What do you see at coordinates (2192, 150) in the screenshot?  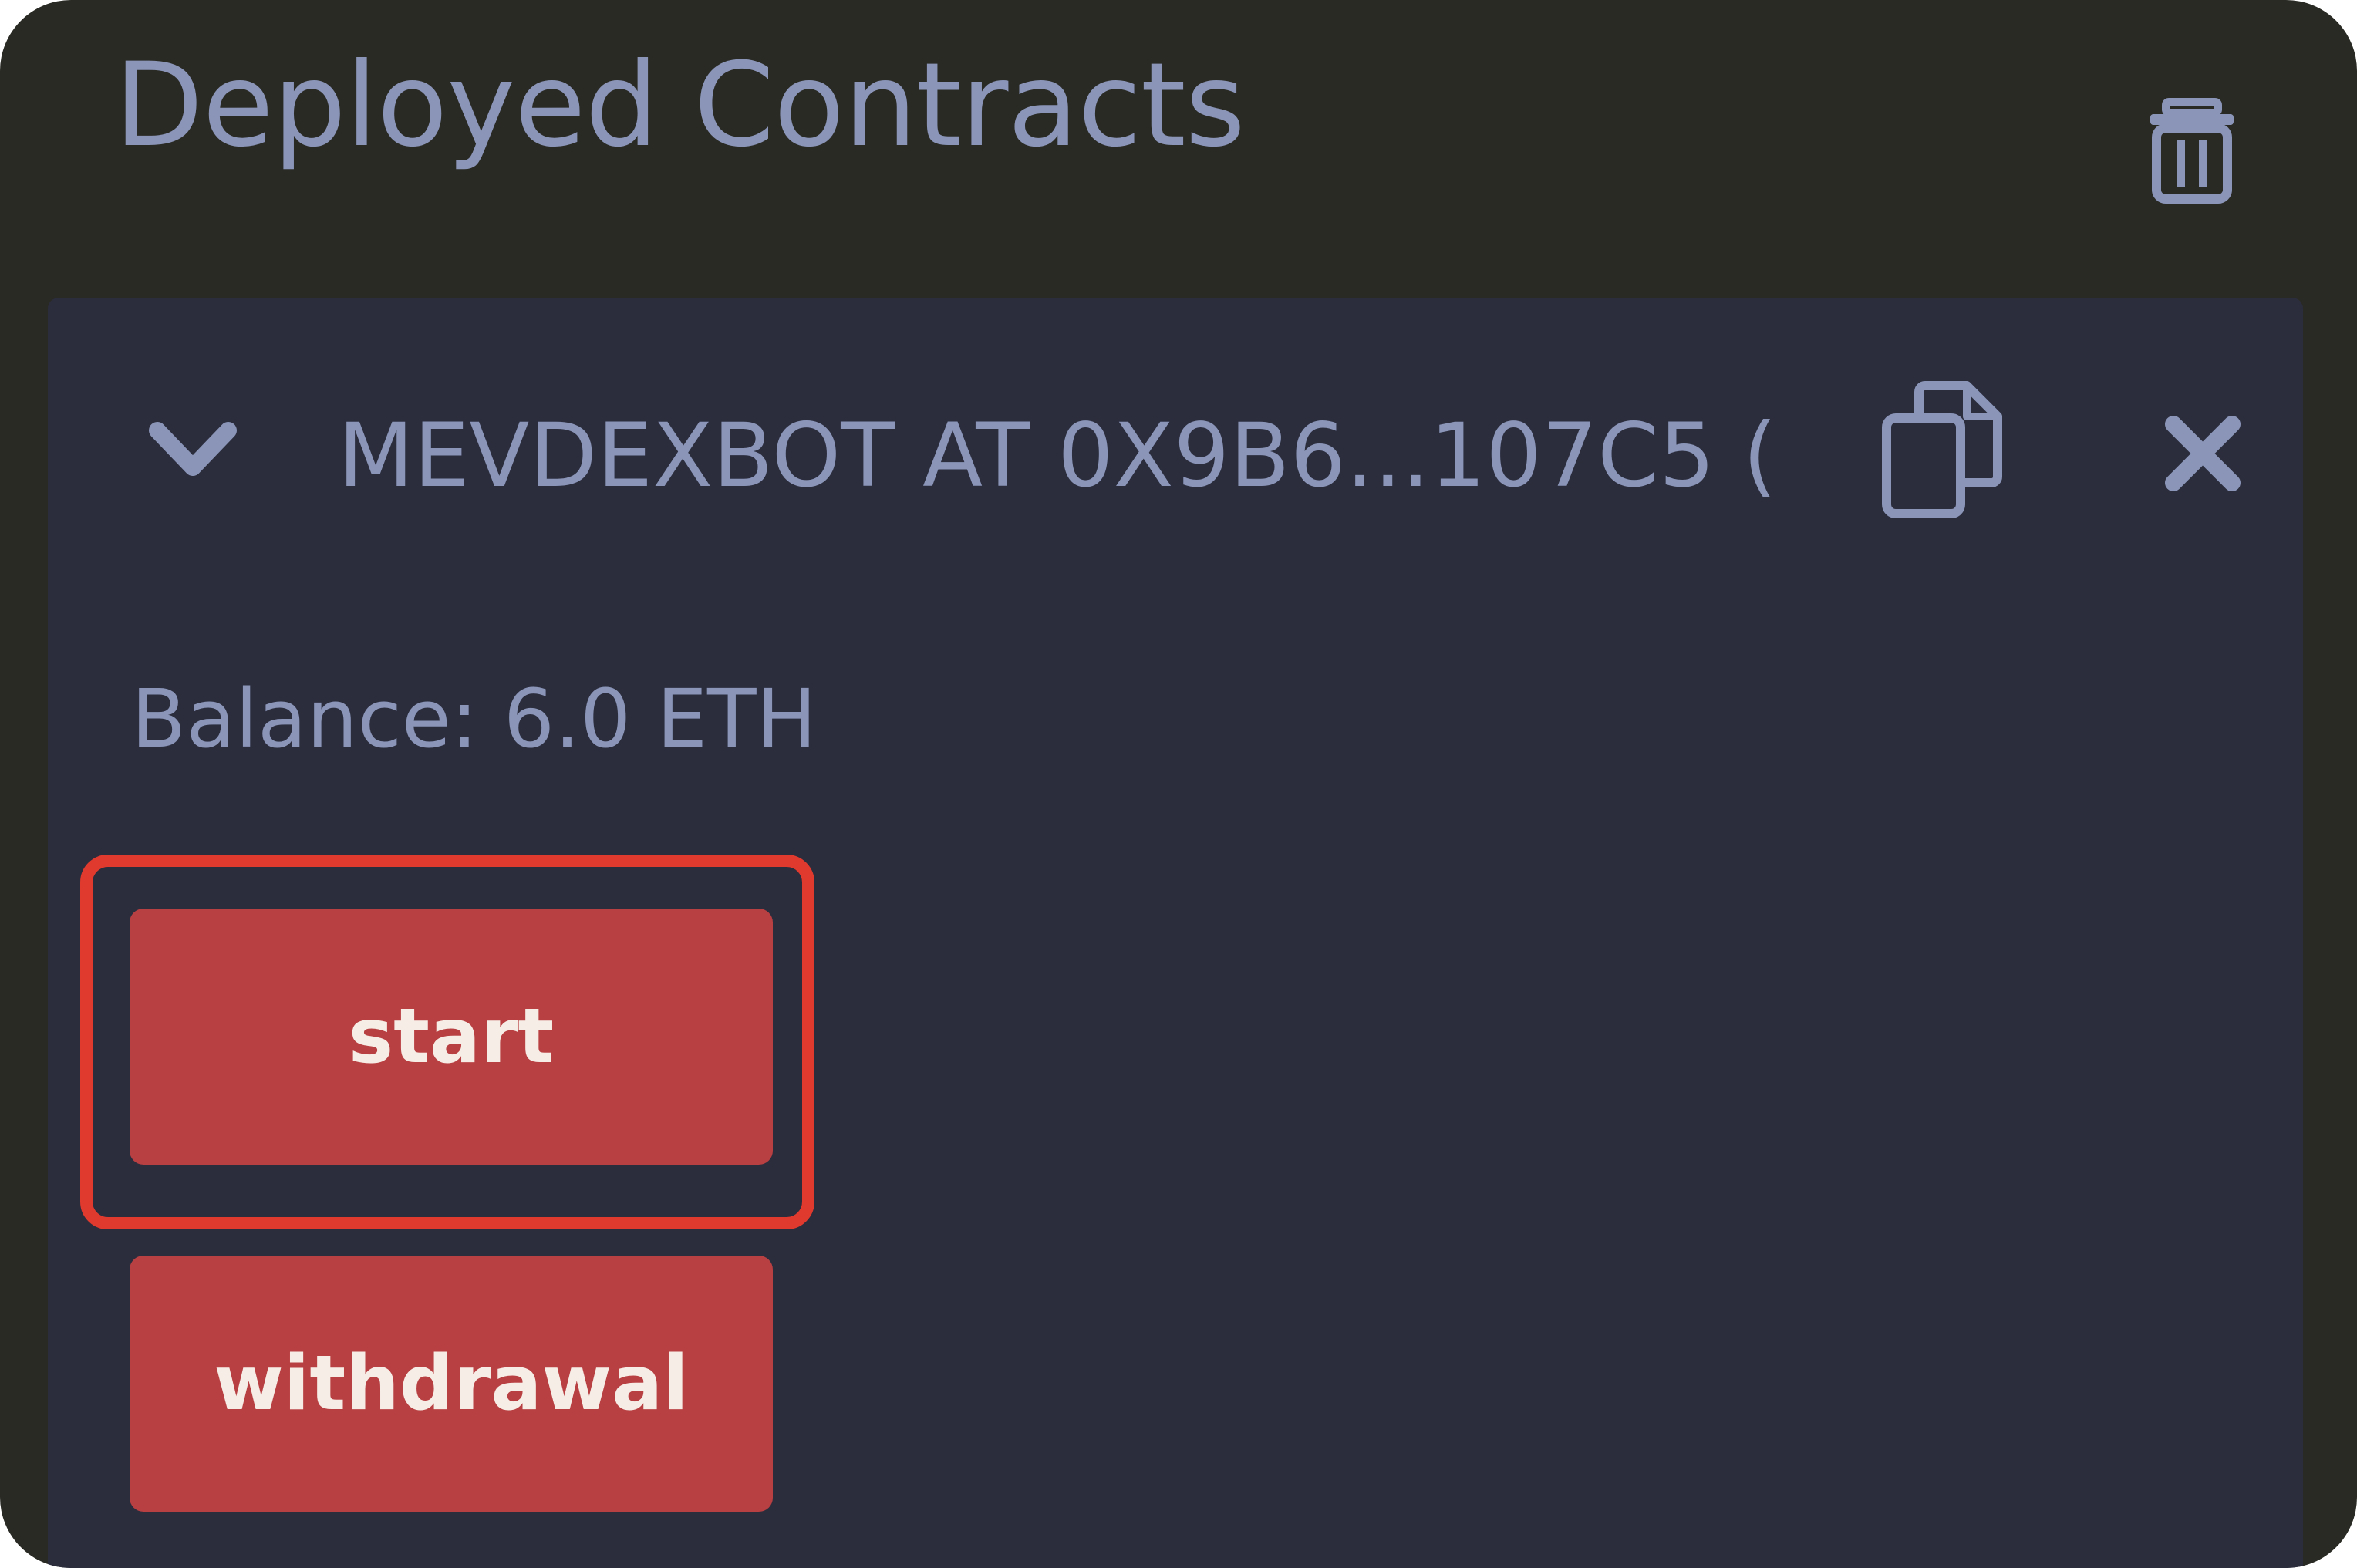 I see `trash-icon` at bounding box center [2192, 150].